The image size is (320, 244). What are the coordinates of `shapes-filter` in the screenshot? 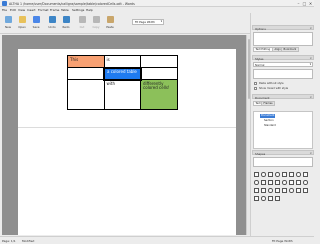 It's located at (283, 162).